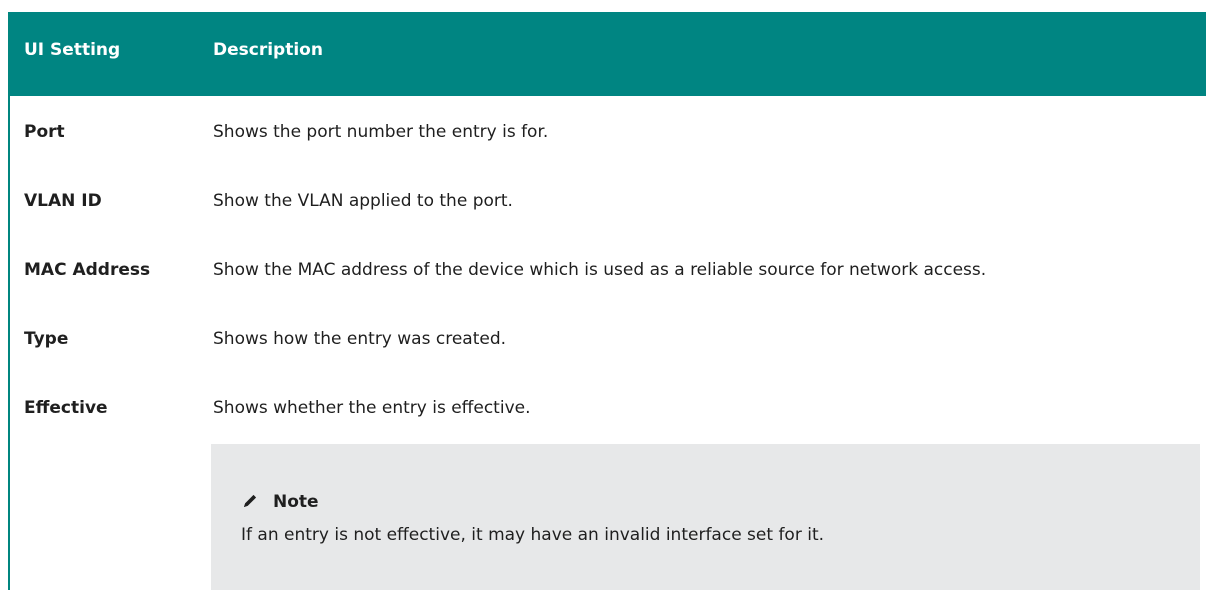 The height and width of the screenshot is (590, 1206). What do you see at coordinates (87, 270) in the screenshot?
I see `setting-name: MAC Address` at bounding box center [87, 270].